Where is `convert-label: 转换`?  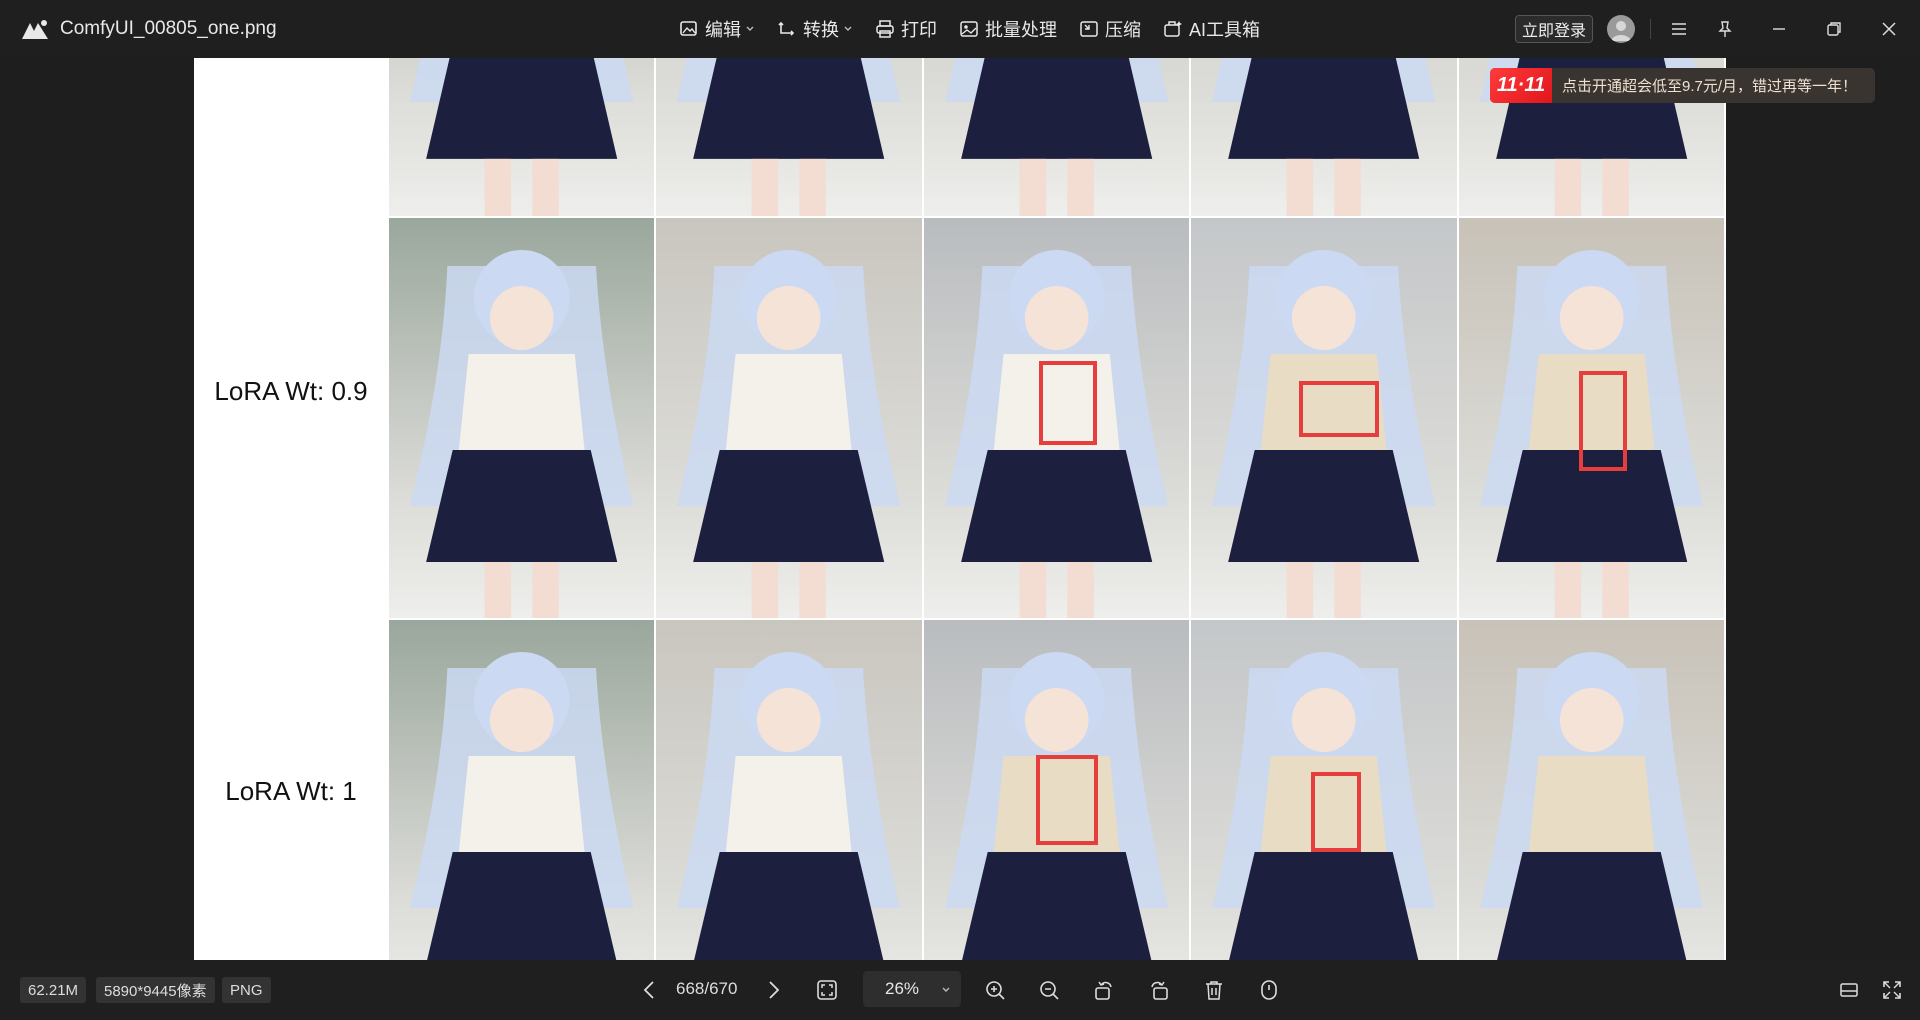
convert-label: 转换 is located at coordinates (821, 30).